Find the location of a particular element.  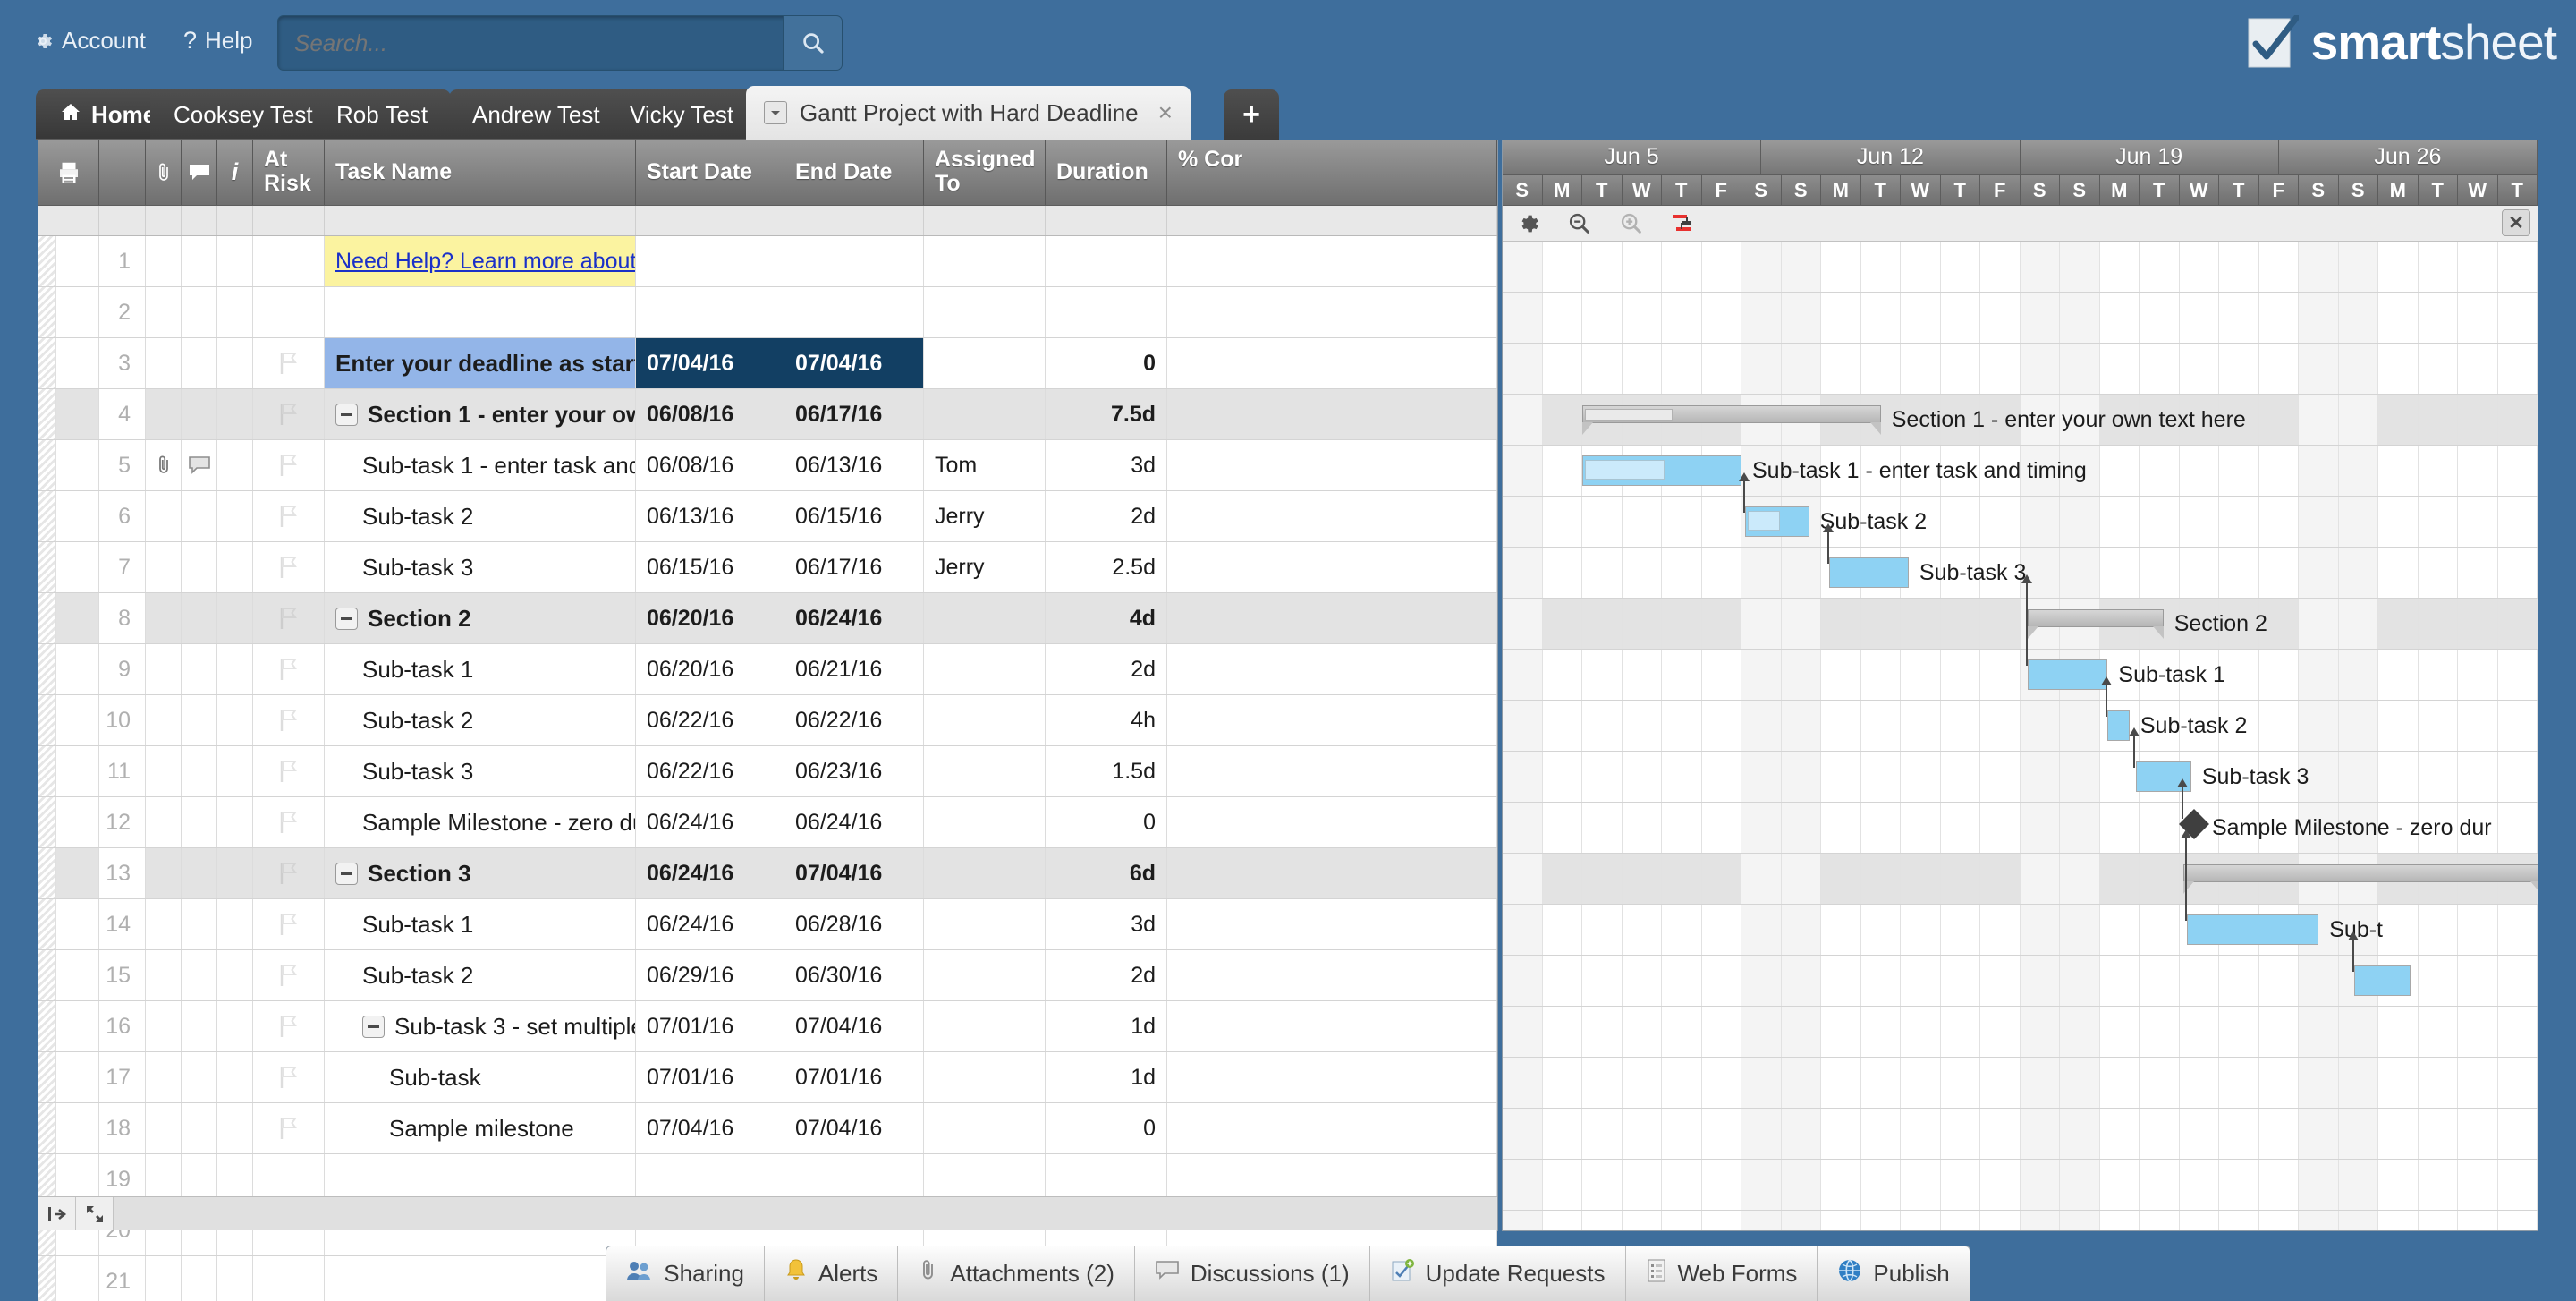

task-name-cell: Section 2 is located at coordinates (480, 618).